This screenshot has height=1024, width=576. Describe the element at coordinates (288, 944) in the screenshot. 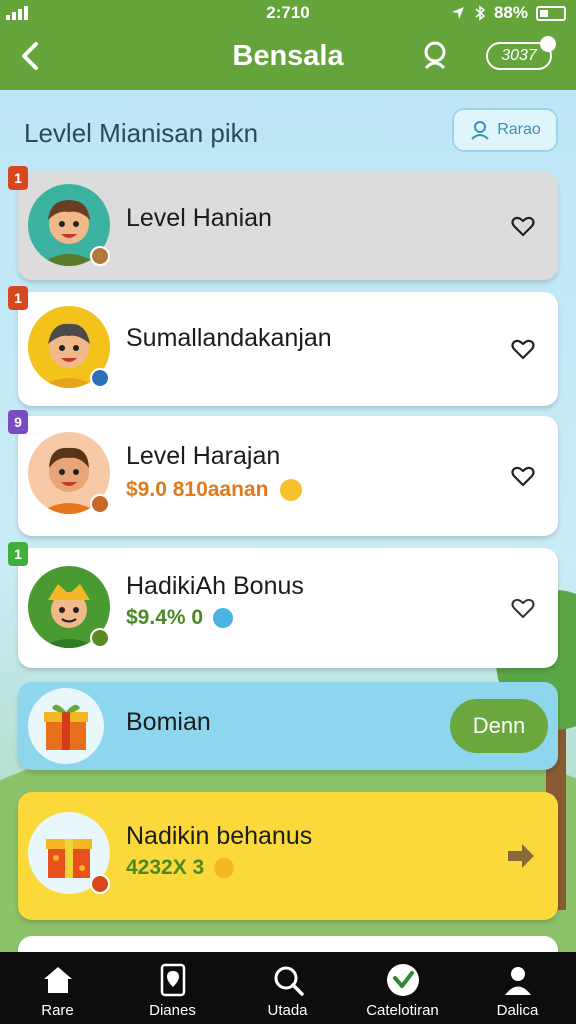

I see `level-card-partial` at that location.